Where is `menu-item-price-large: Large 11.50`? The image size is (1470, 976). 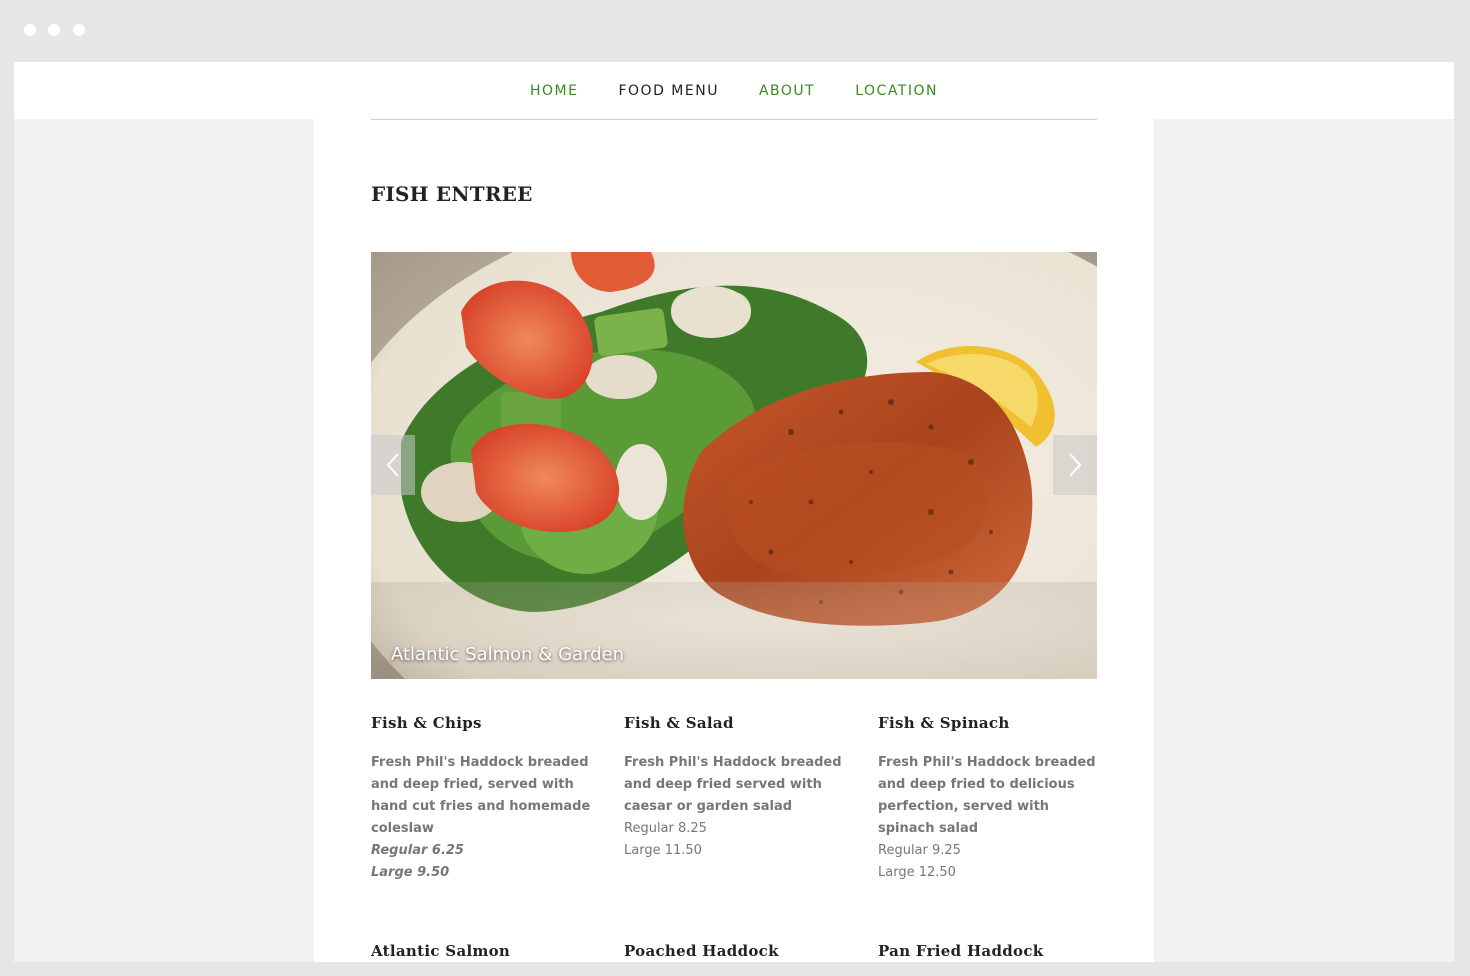
menu-item-price-large: Large 11.50 is located at coordinates (663, 850).